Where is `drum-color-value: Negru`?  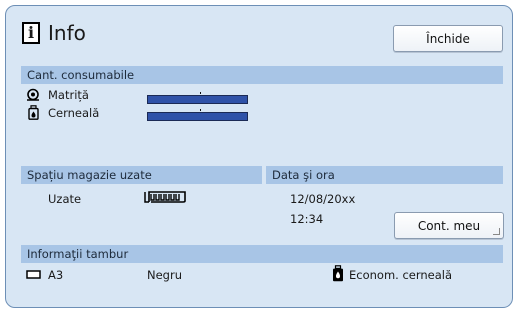 drum-color-value: Negru is located at coordinates (164, 275).